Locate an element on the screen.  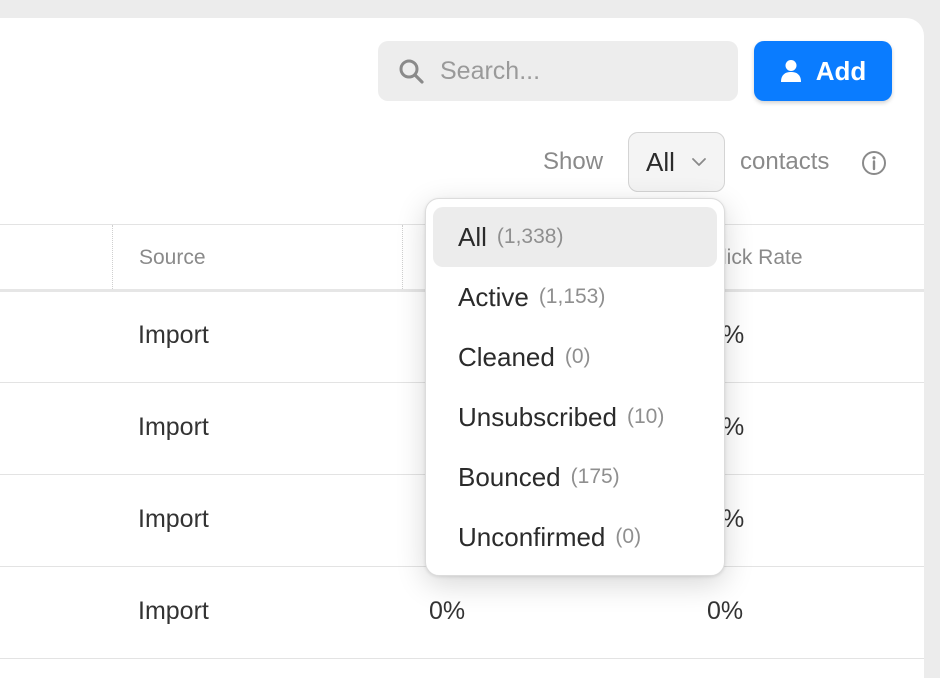
option-count: (1,338) is located at coordinates (530, 236).